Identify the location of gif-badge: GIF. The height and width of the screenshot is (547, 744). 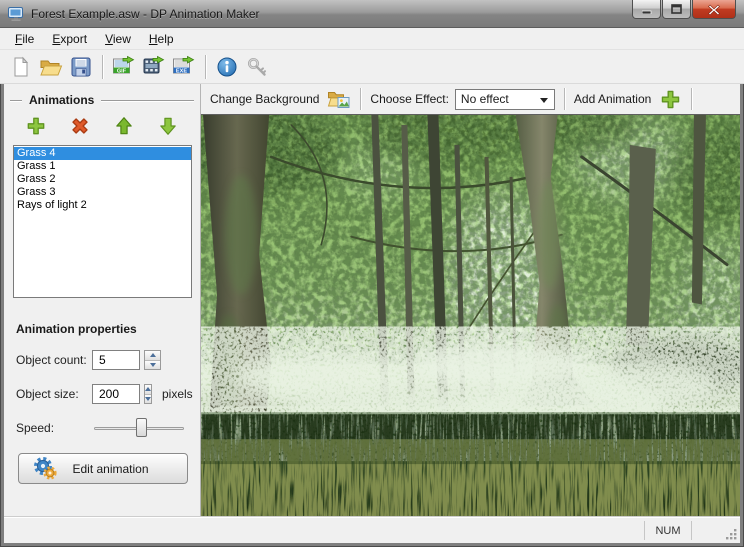
(122, 71).